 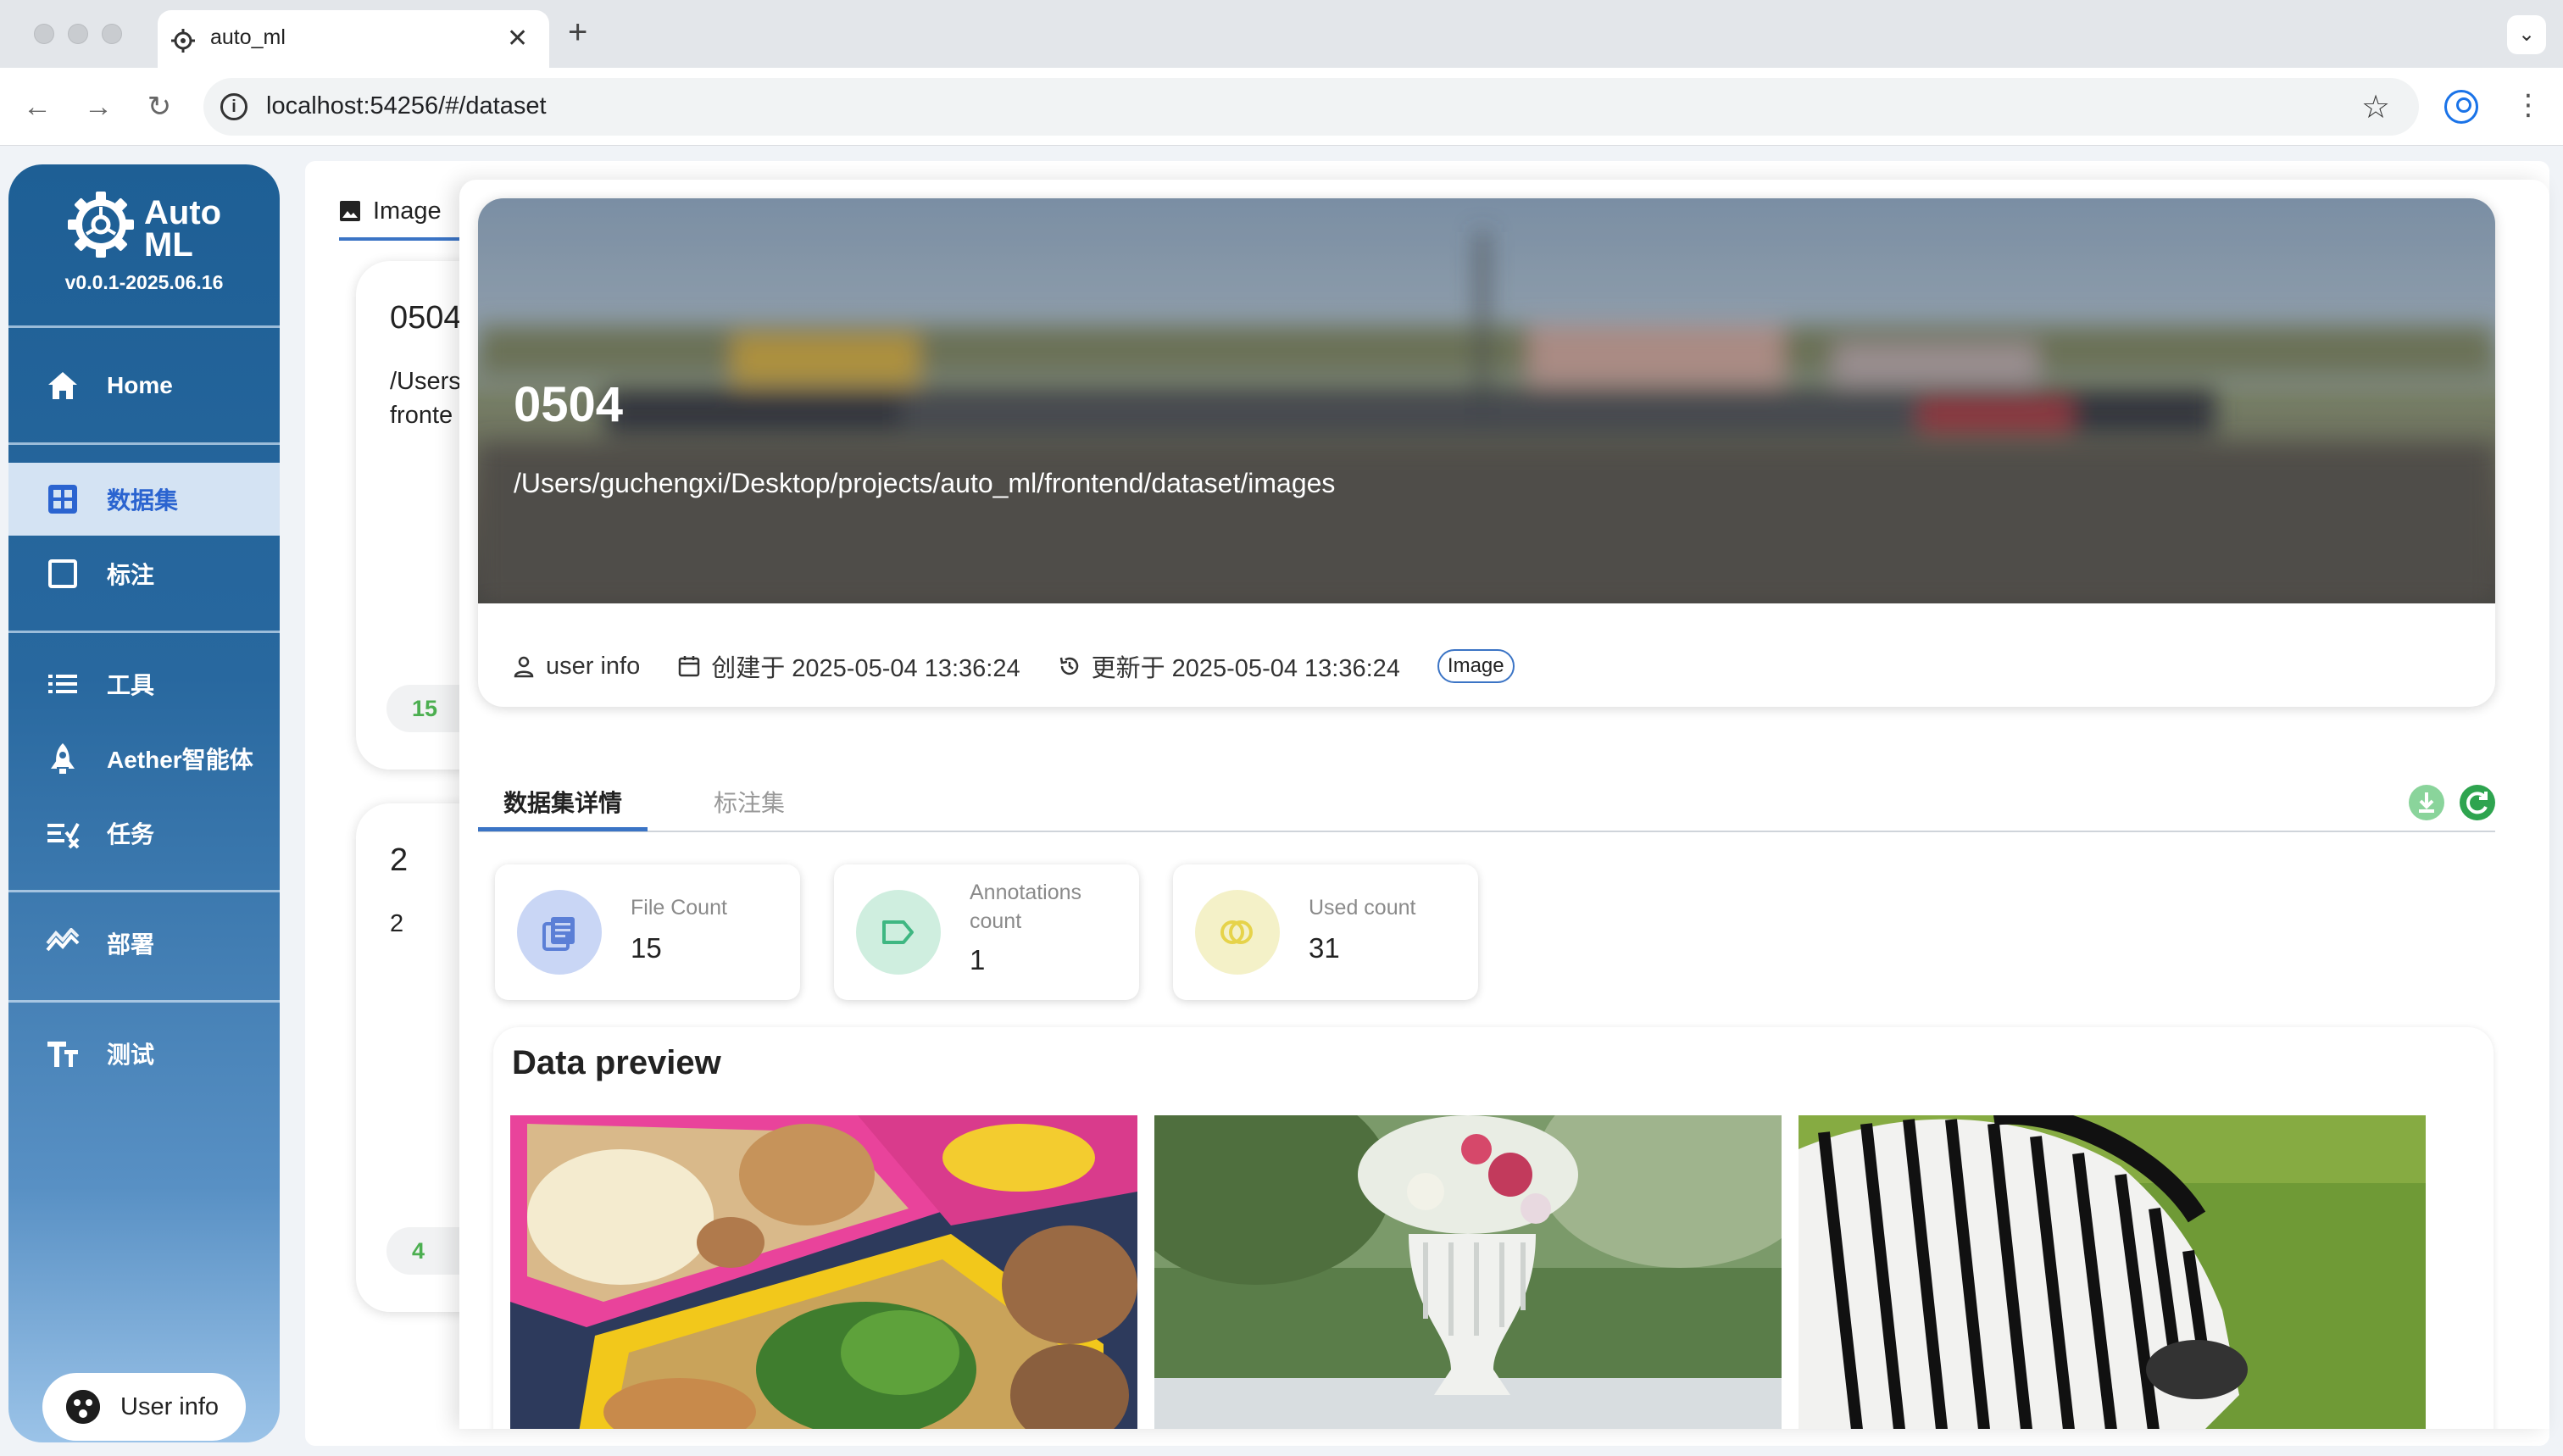 I want to click on text-size-icon, so click(x=62, y=1054).